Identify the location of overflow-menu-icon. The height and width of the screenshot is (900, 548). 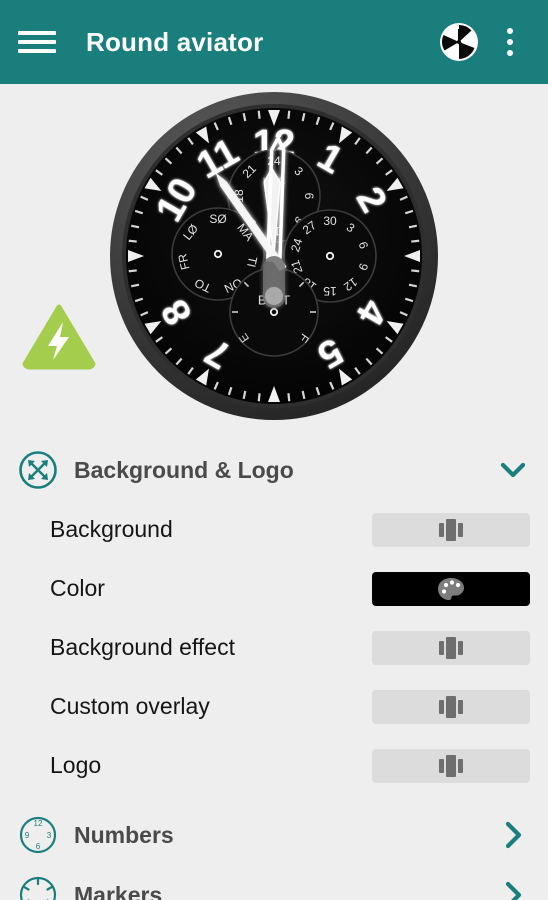
(510, 42).